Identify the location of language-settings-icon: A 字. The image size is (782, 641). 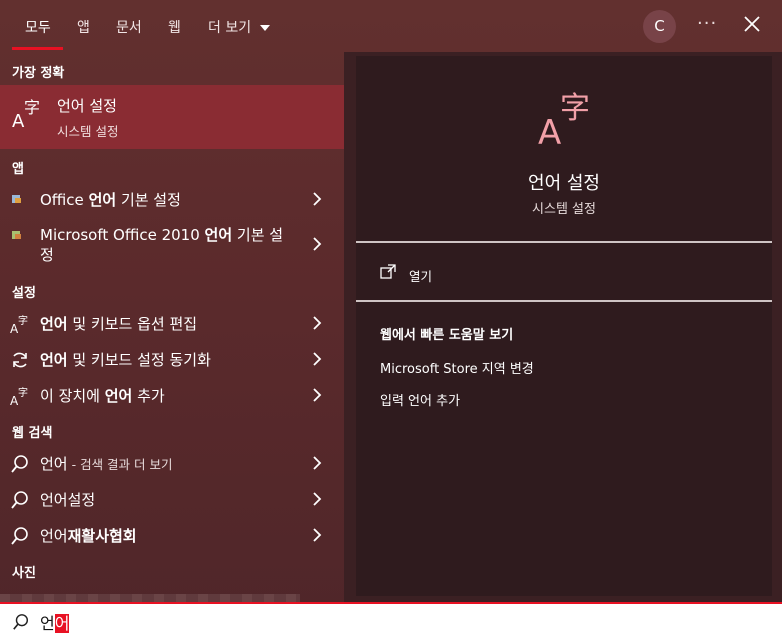
(26, 113).